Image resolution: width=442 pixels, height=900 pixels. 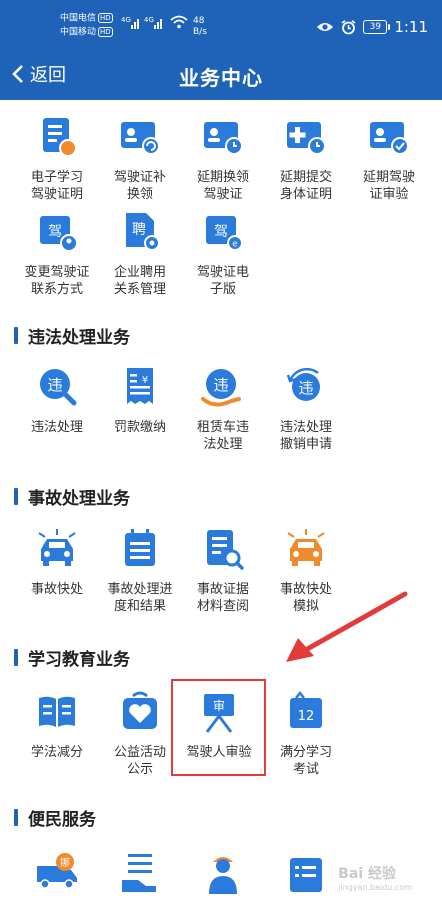 What do you see at coordinates (140, 254) in the screenshot?
I see `service-employment: 聘 企业聘用 关系管理` at bounding box center [140, 254].